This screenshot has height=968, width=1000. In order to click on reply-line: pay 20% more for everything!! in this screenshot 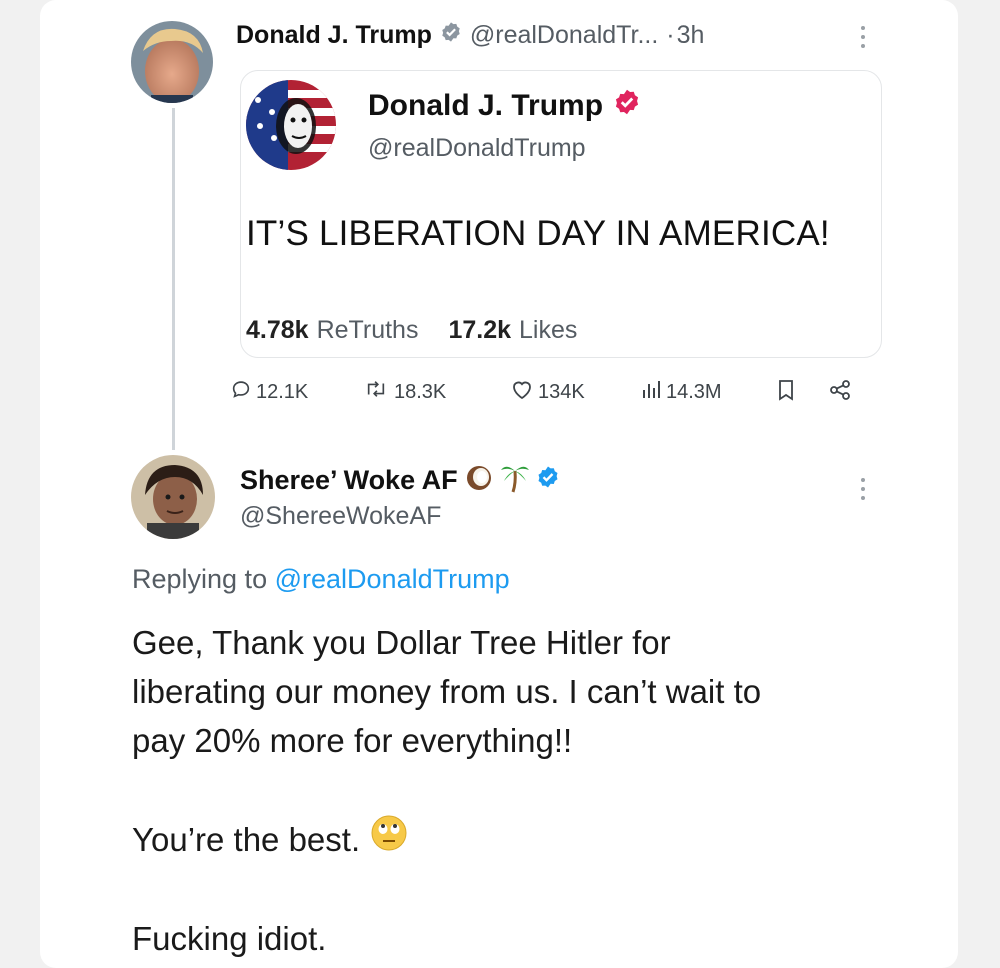, I will do `click(352, 740)`.